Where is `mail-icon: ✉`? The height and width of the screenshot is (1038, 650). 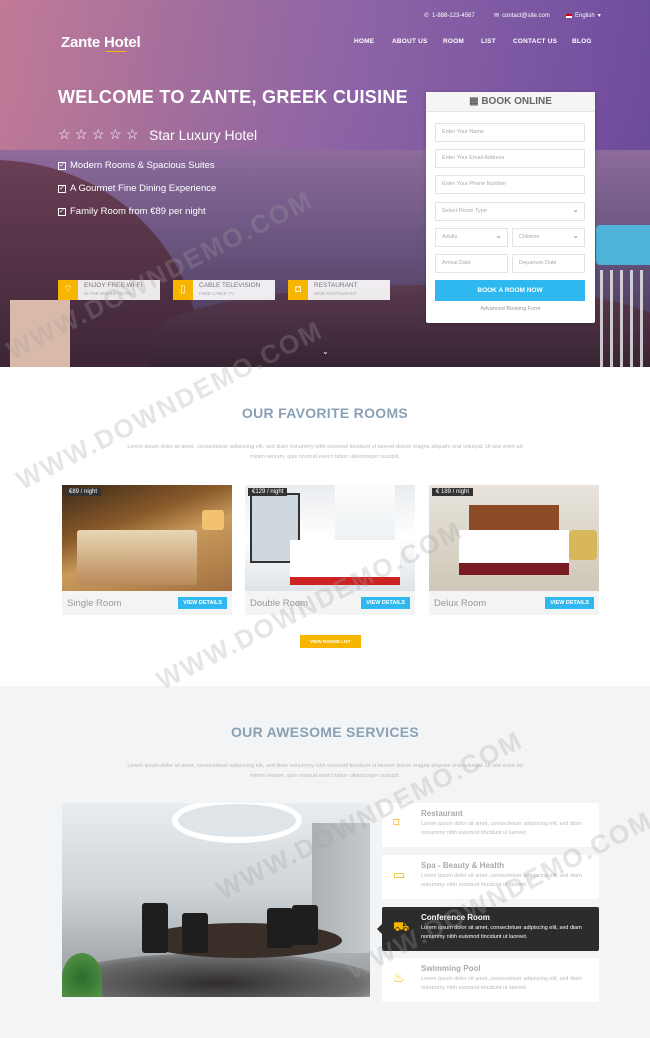 mail-icon: ✉ is located at coordinates (497, 16).